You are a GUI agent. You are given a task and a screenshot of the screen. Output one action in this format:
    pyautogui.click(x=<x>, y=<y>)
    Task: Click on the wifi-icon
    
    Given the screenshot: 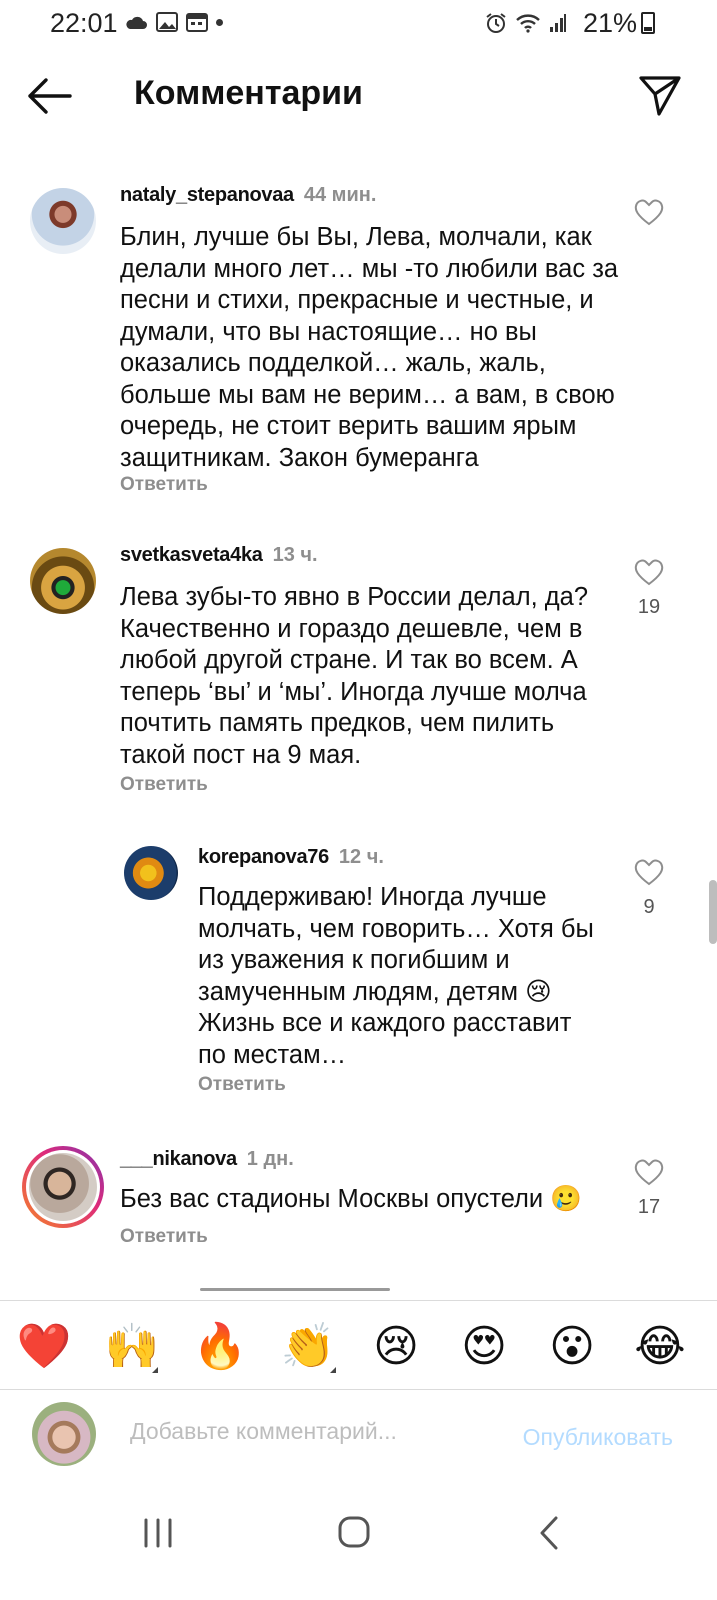 What is the action you would take?
    pyautogui.click(x=528, y=23)
    